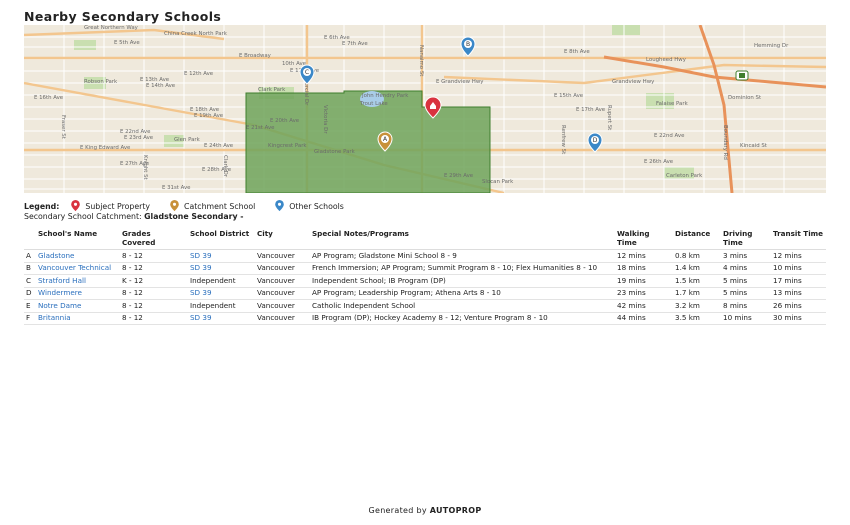  Describe the element at coordinates (260, 128) in the screenshot. I see `svg-text: E 21st Ave` at that location.